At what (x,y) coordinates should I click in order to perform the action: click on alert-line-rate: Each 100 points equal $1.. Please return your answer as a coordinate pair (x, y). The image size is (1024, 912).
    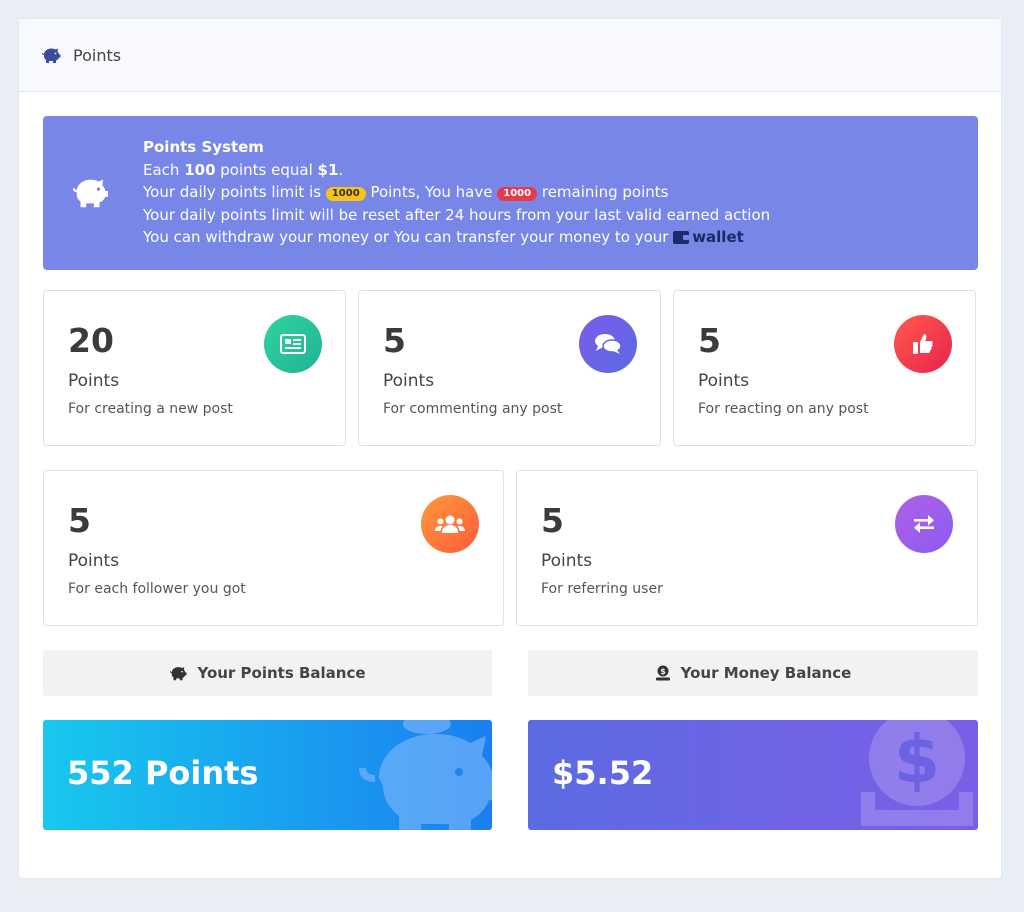
    Looking at the image, I should click on (243, 169).